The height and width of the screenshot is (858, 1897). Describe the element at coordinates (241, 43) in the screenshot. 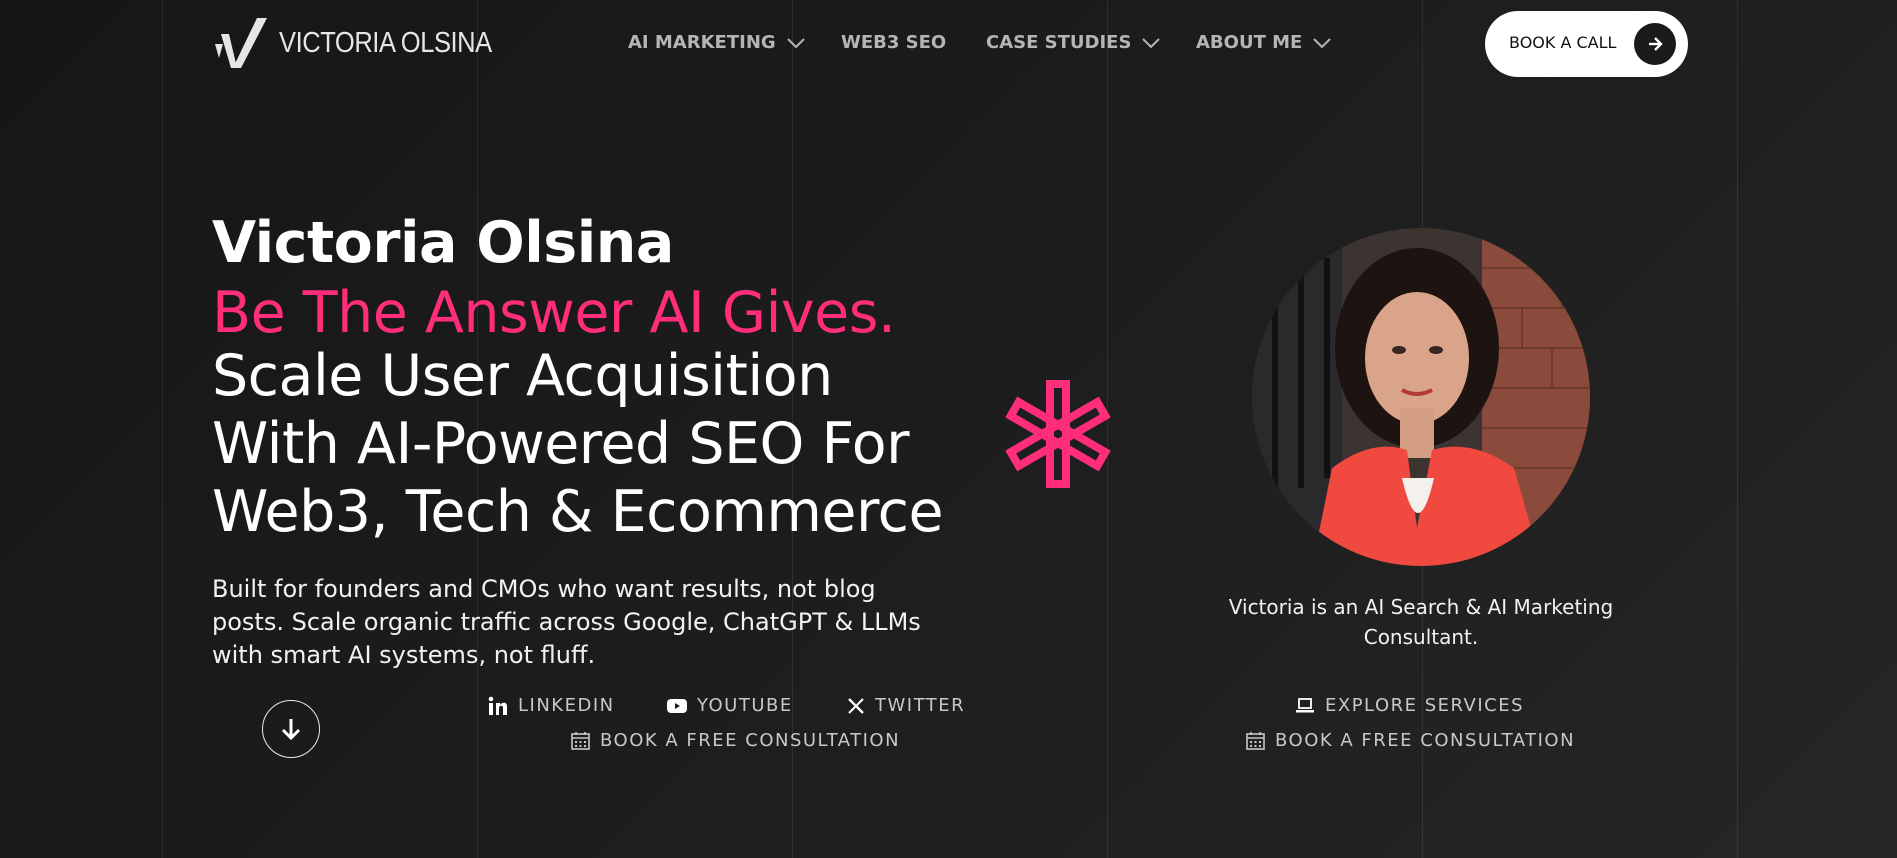

I see `v-monogram-icon` at that location.